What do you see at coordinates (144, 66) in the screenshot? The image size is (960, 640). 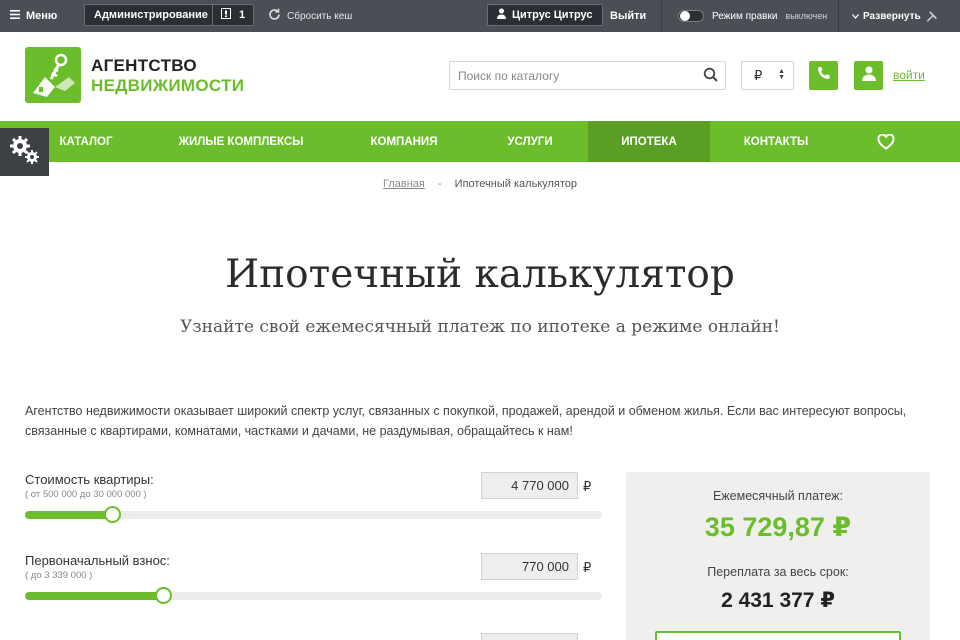 I see `logo-text-line1: АГЕНТСТВО` at bounding box center [144, 66].